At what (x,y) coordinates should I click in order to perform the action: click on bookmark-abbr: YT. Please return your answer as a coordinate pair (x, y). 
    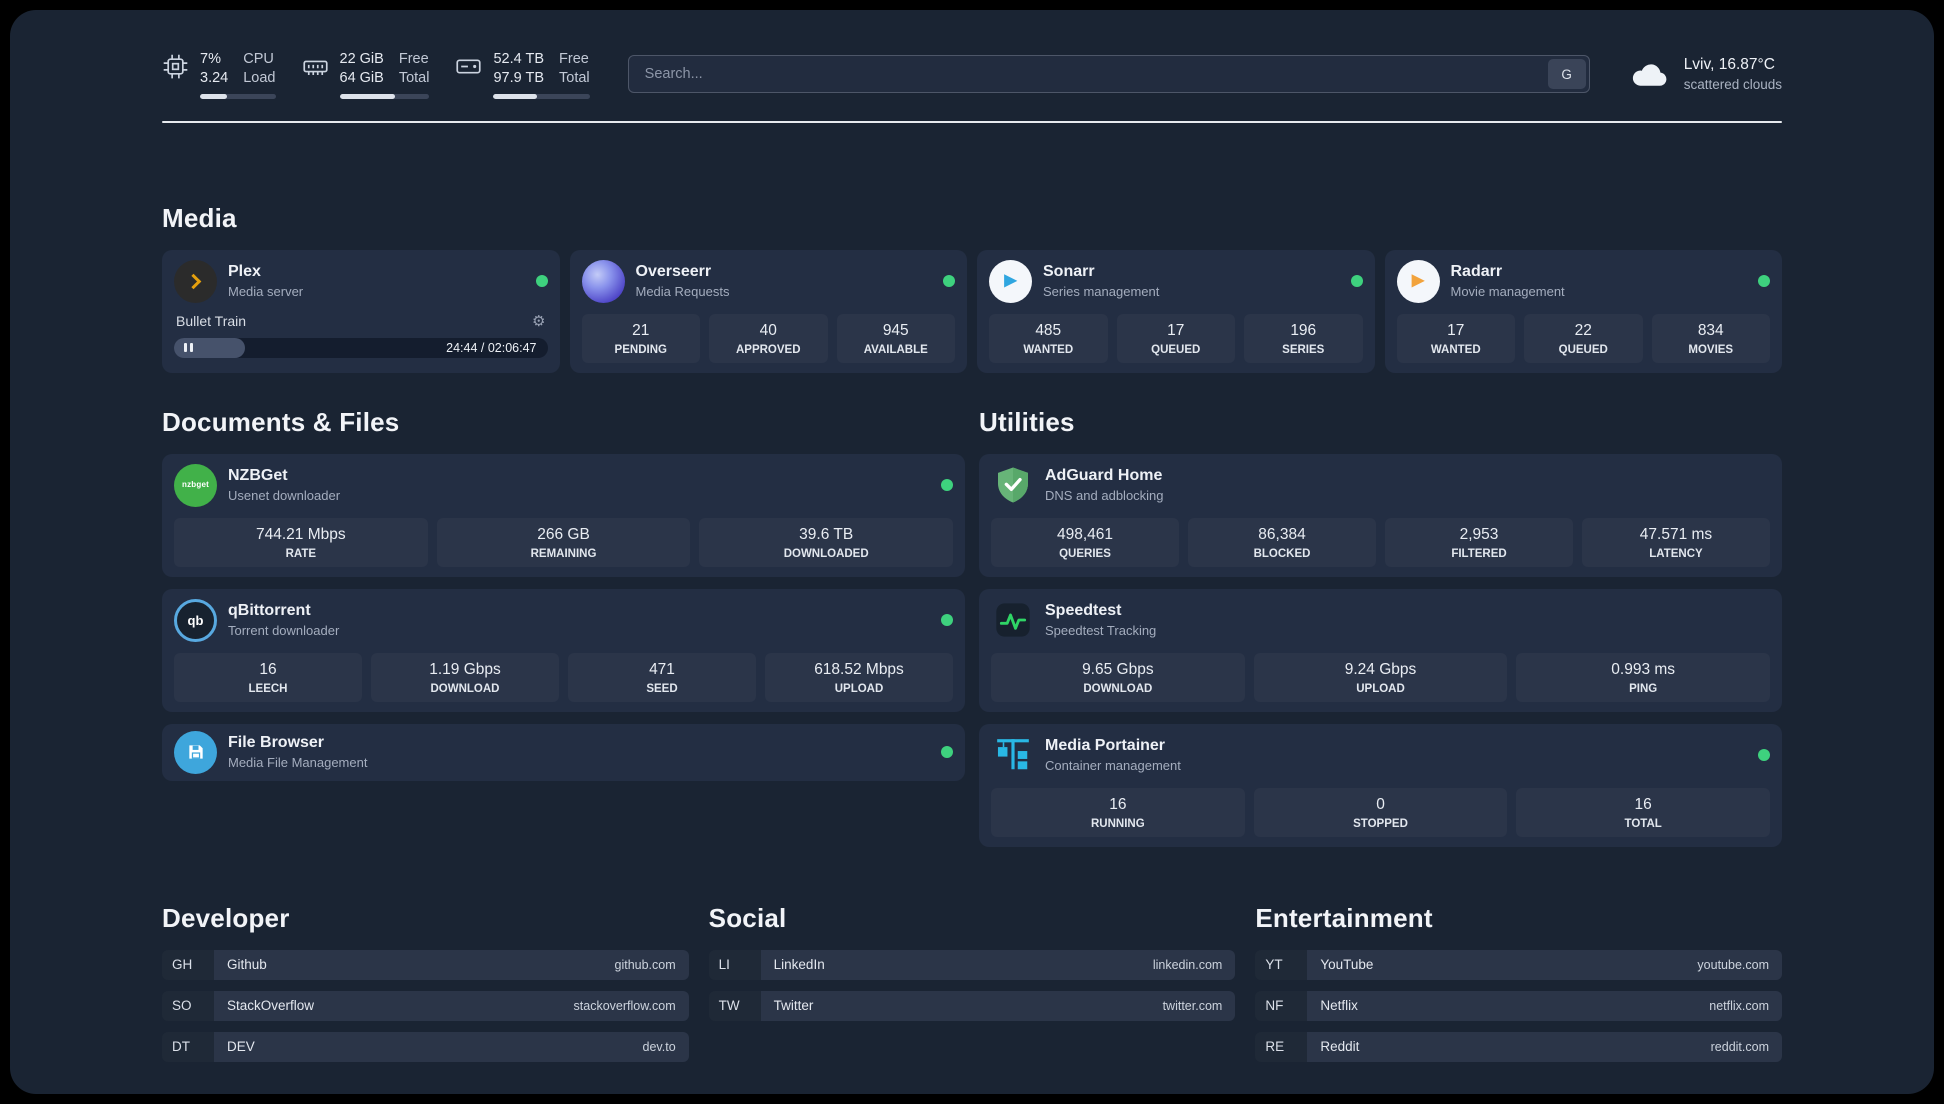
    Looking at the image, I should click on (1281, 964).